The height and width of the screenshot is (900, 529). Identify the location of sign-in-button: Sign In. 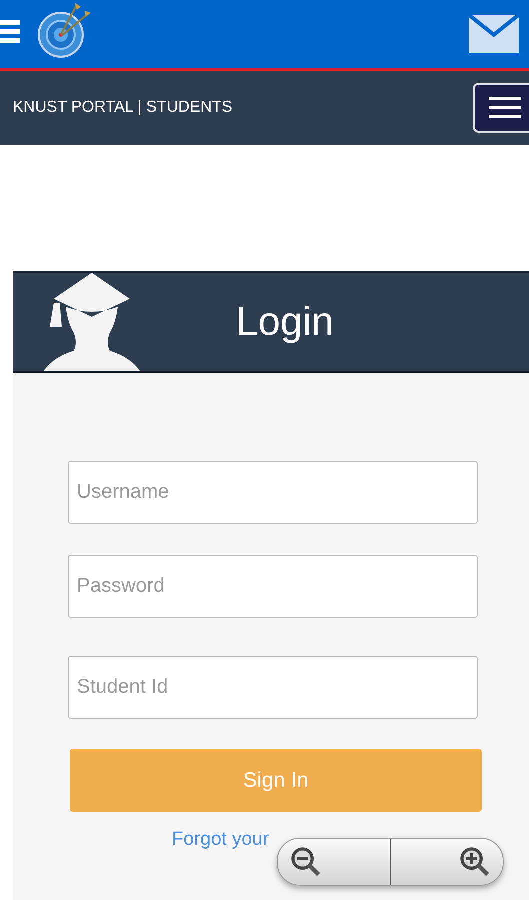
(276, 780).